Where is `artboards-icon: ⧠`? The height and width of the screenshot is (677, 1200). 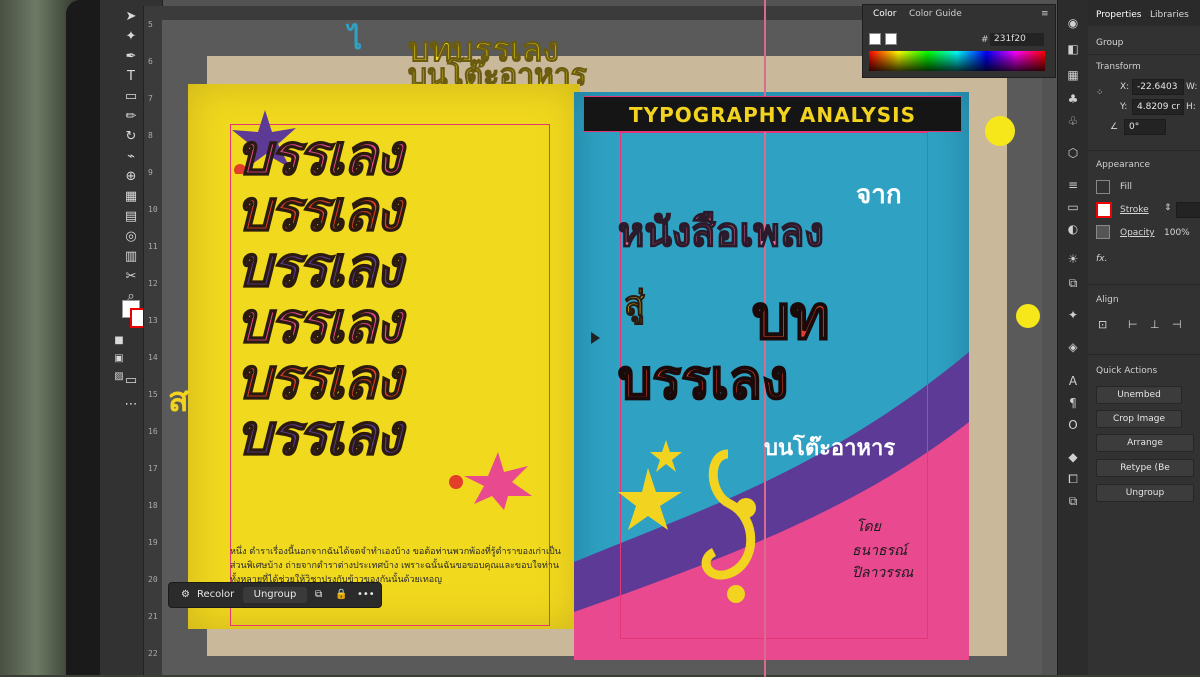
artboards-icon: ⧠ is located at coordinates (1073, 479).